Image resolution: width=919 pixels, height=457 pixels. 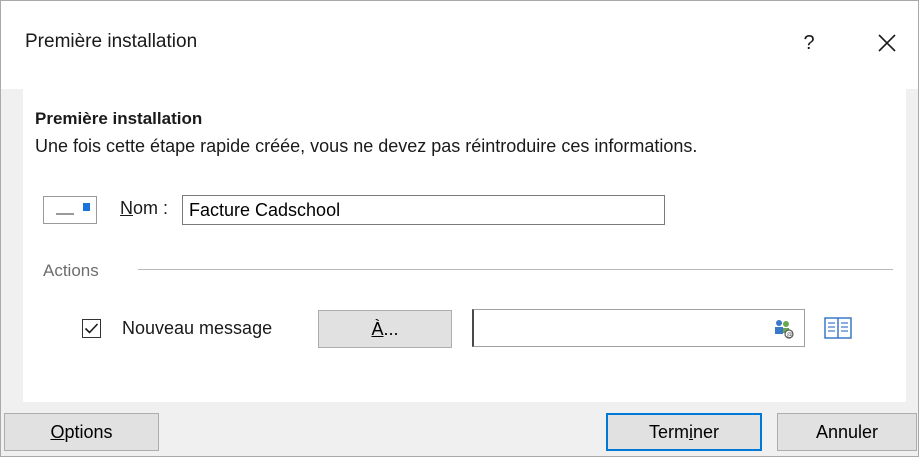 I want to click on actions-group-label: Actions, so click(x=71, y=270).